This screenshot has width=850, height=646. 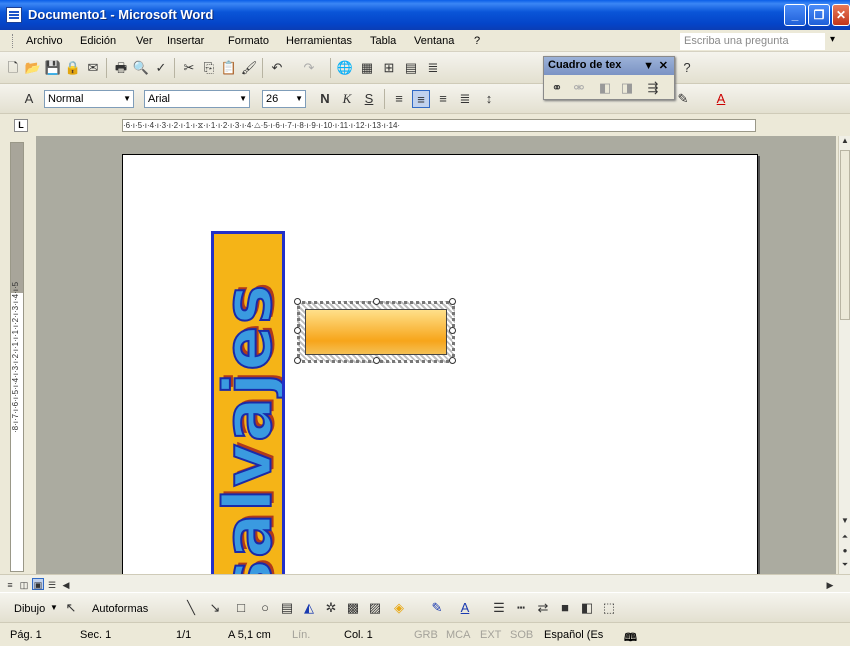 I want to click on cut-icon: ✂, so click(x=189, y=68).